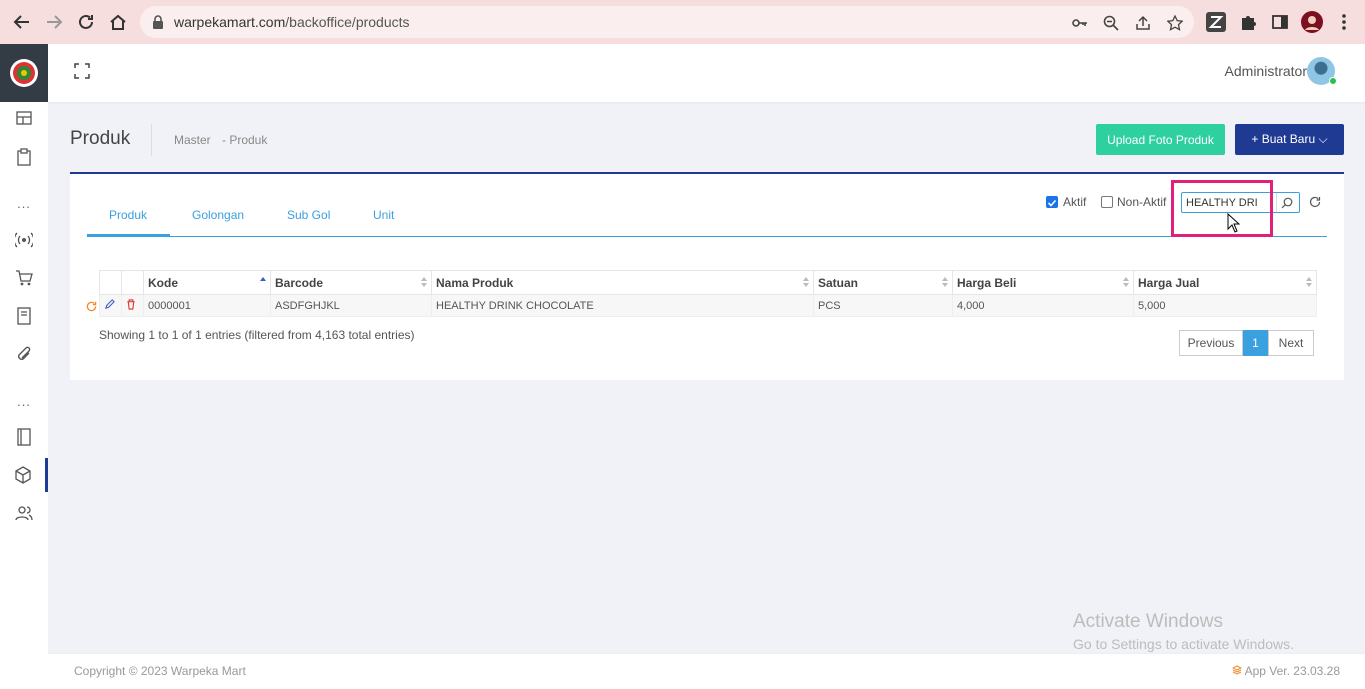 This screenshot has width=1365, height=689. I want to click on lock-icon, so click(158, 24).